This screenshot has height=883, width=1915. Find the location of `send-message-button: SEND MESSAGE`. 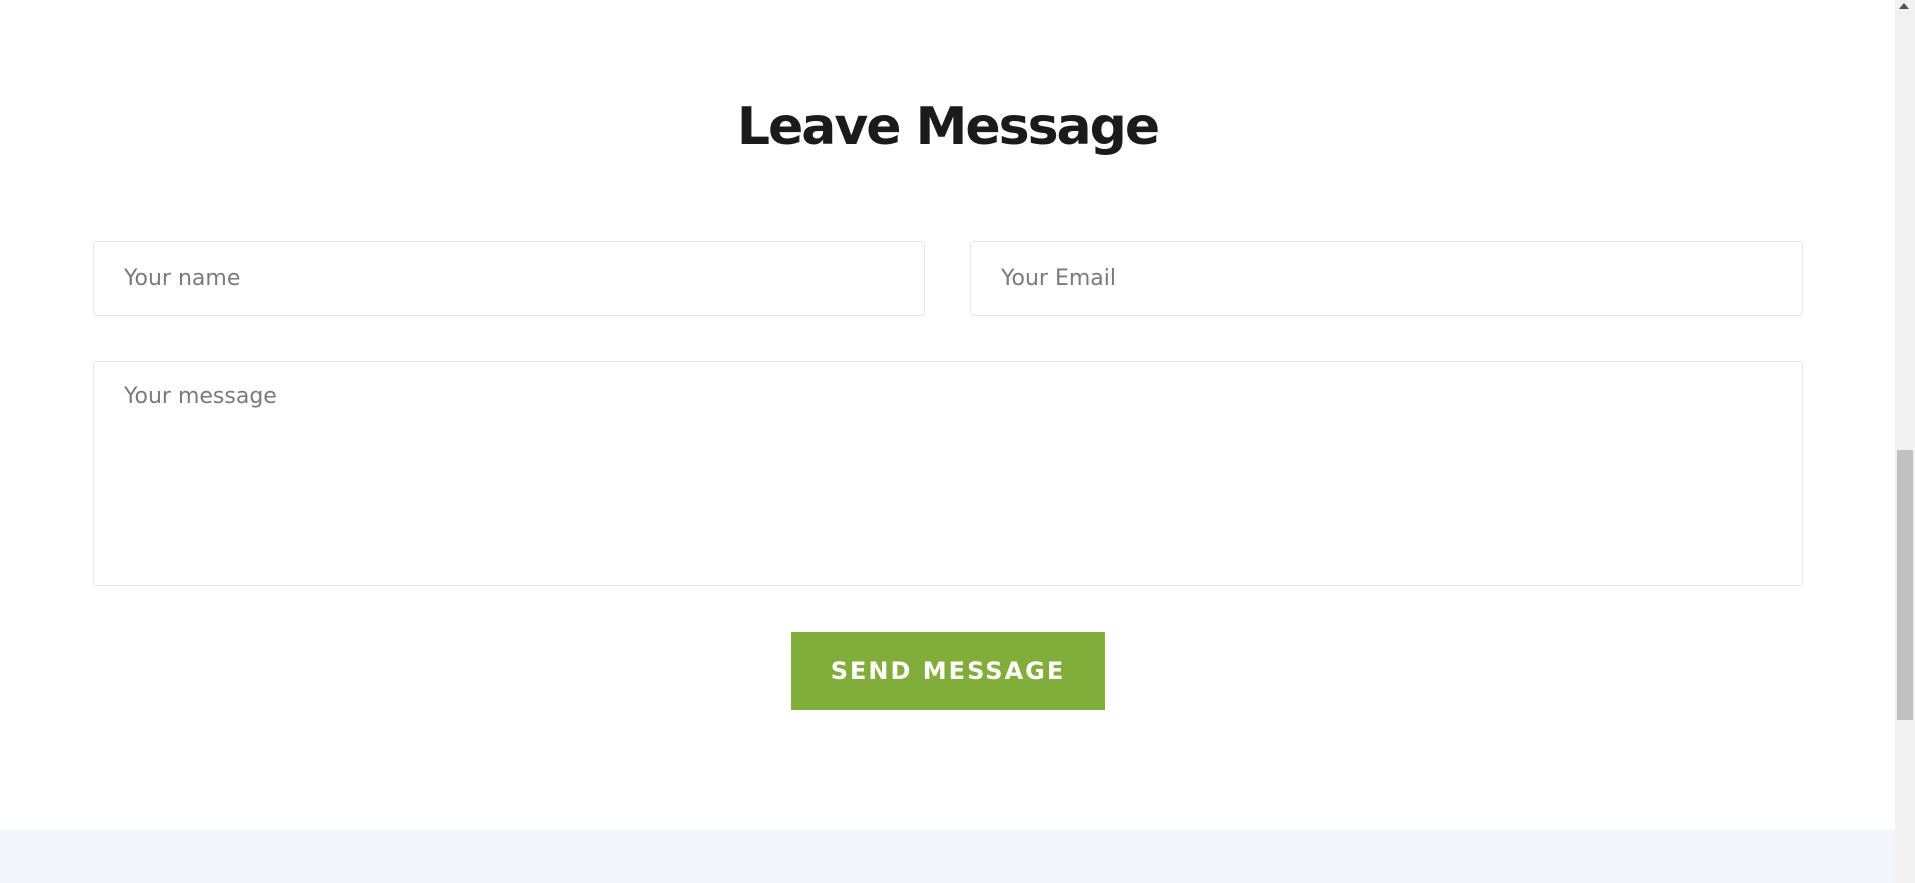

send-message-button: SEND MESSAGE is located at coordinates (948, 671).